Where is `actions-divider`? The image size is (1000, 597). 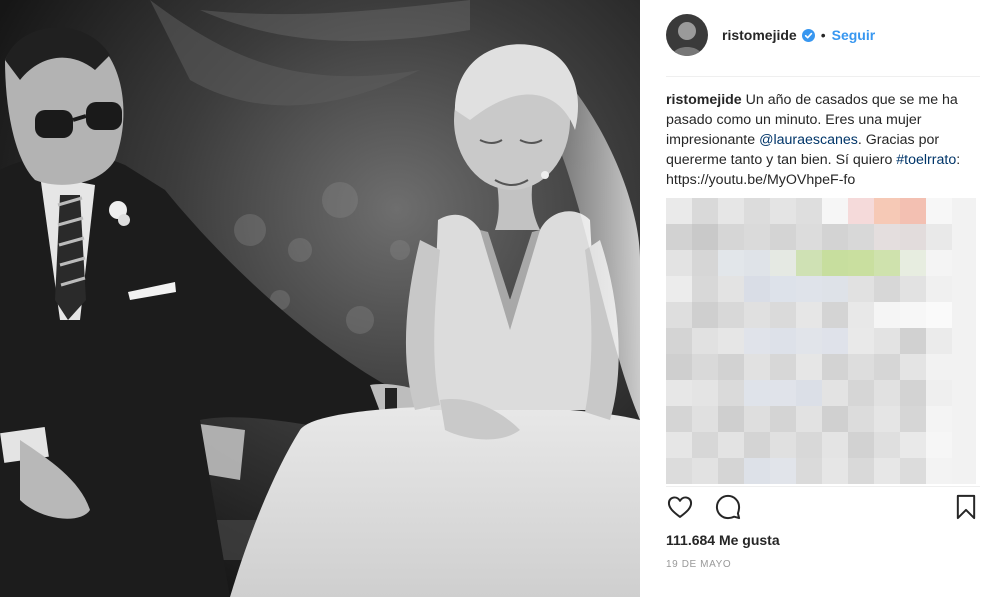
actions-divider is located at coordinates (823, 486).